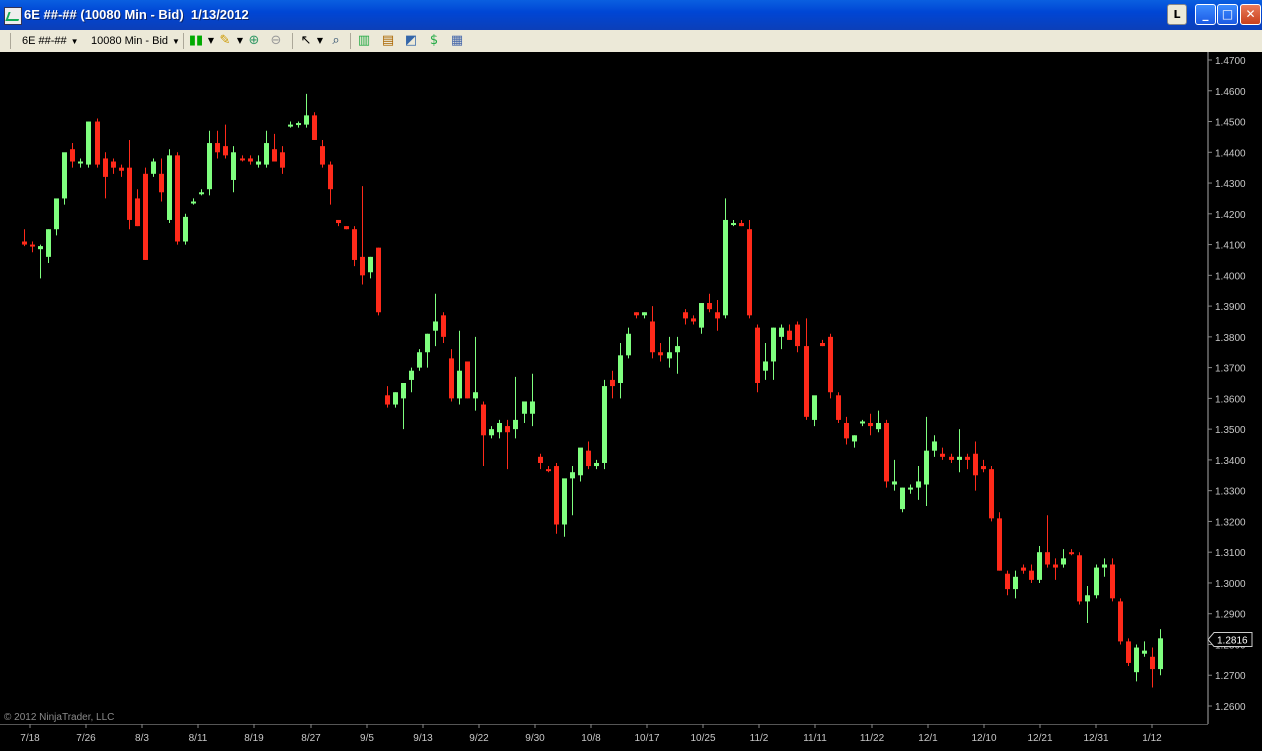 The height and width of the screenshot is (751, 1262). What do you see at coordinates (1250, 14) in the screenshot?
I see `close-button: ✕` at bounding box center [1250, 14].